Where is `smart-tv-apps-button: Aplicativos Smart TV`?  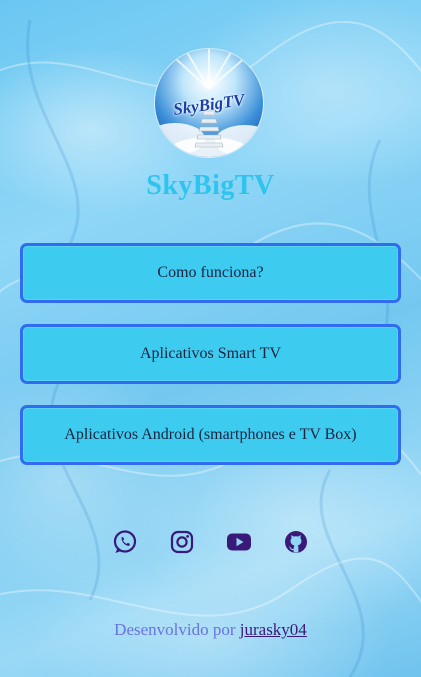 smart-tv-apps-button: Aplicativos Smart TV is located at coordinates (210, 354).